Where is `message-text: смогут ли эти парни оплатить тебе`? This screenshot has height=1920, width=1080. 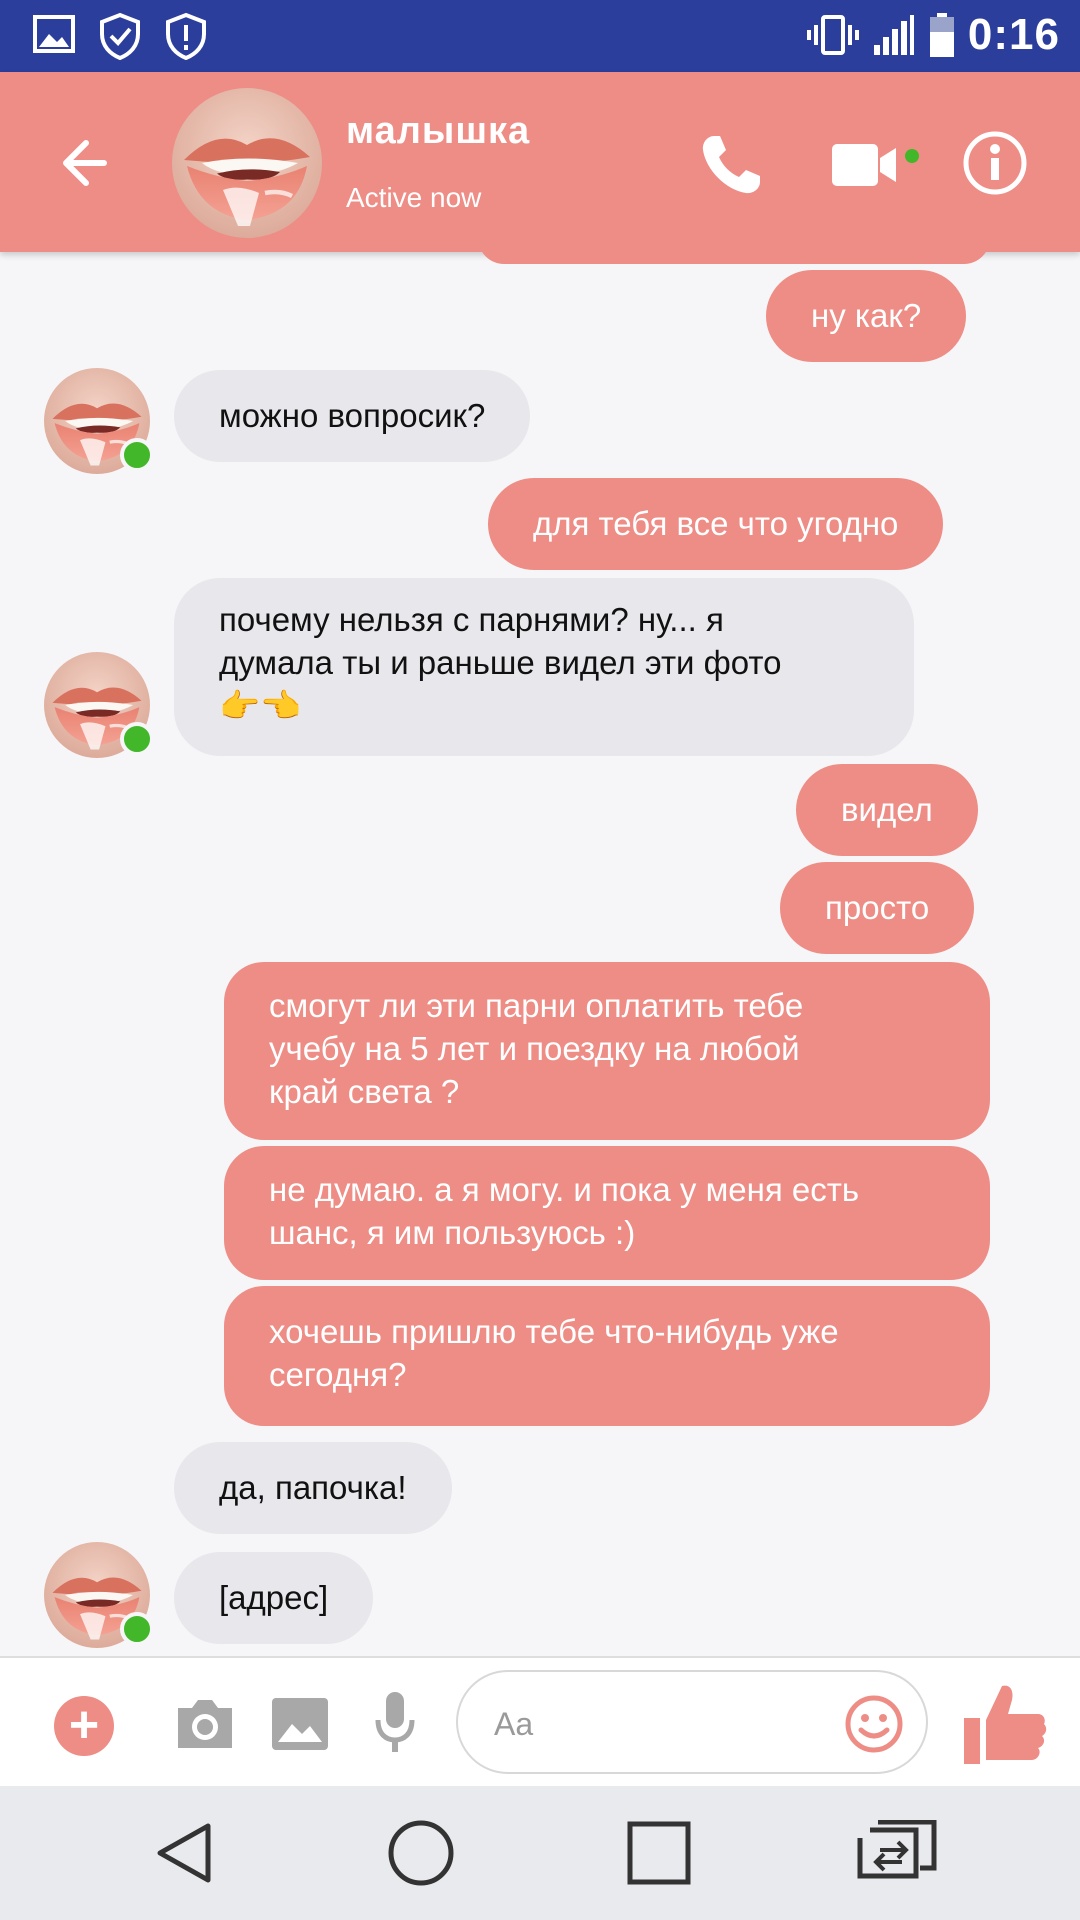 message-text: смогут ли эти парни оплатить тебе is located at coordinates (536, 1005).